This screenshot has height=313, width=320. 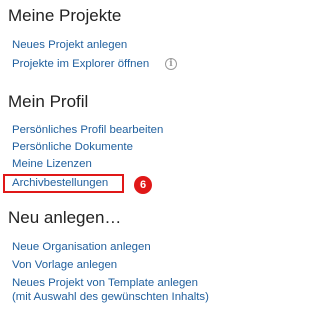 What do you see at coordinates (110, 297) in the screenshot?
I see `link-label-line-2: (mit Auswahl des gewünschten Inhalts)` at bounding box center [110, 297].